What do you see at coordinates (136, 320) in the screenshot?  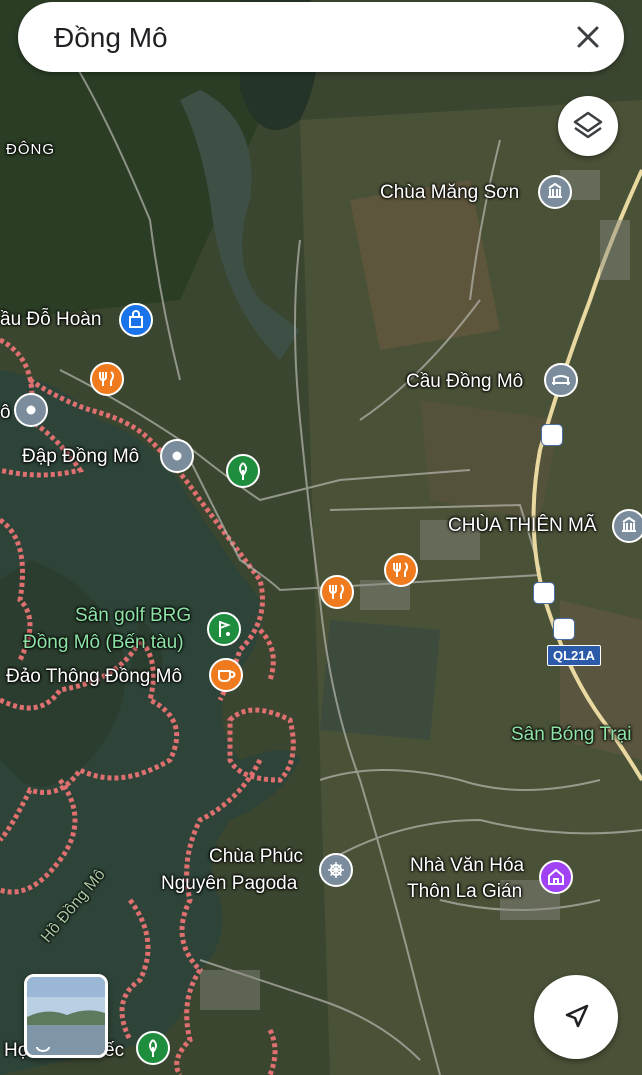 I see `shopping-bag-icon` at bounding box center [136, 320].